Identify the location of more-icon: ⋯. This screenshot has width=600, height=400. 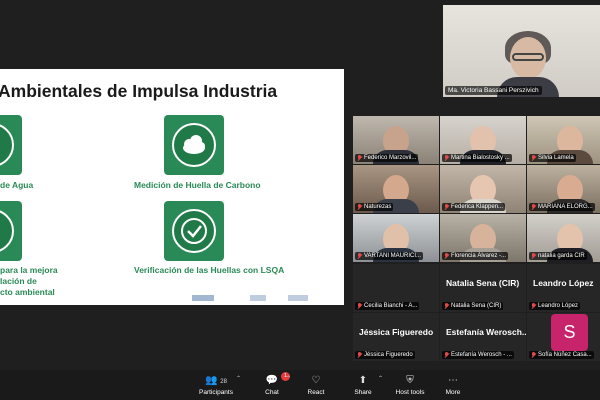
(453, 380).